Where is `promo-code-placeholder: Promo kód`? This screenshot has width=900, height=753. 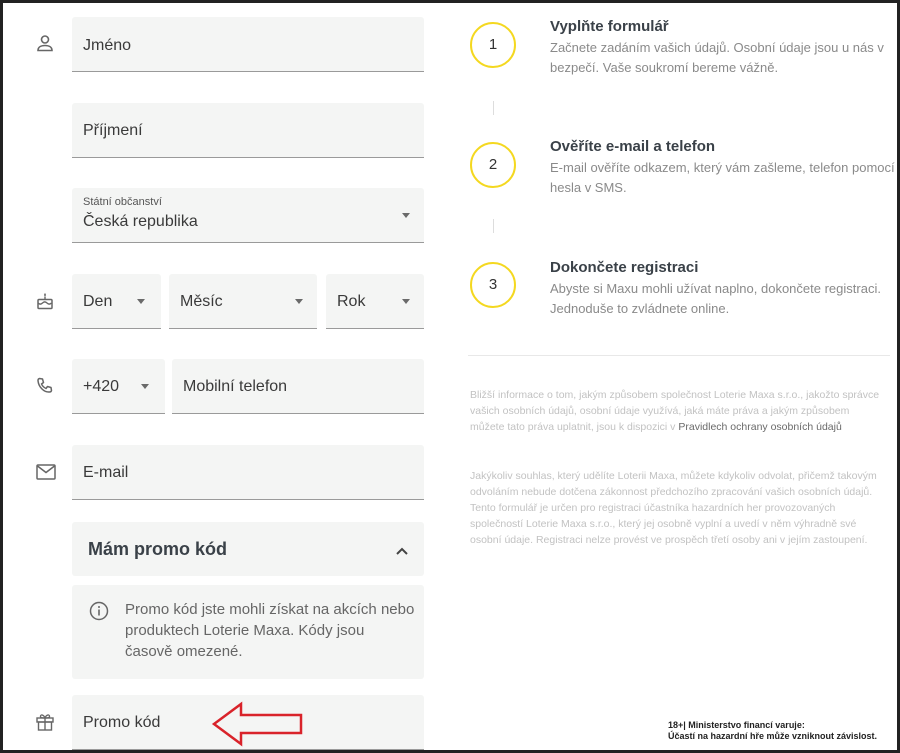
promo-code-placeholder: Promo kód is located at coordinates (122, 722).